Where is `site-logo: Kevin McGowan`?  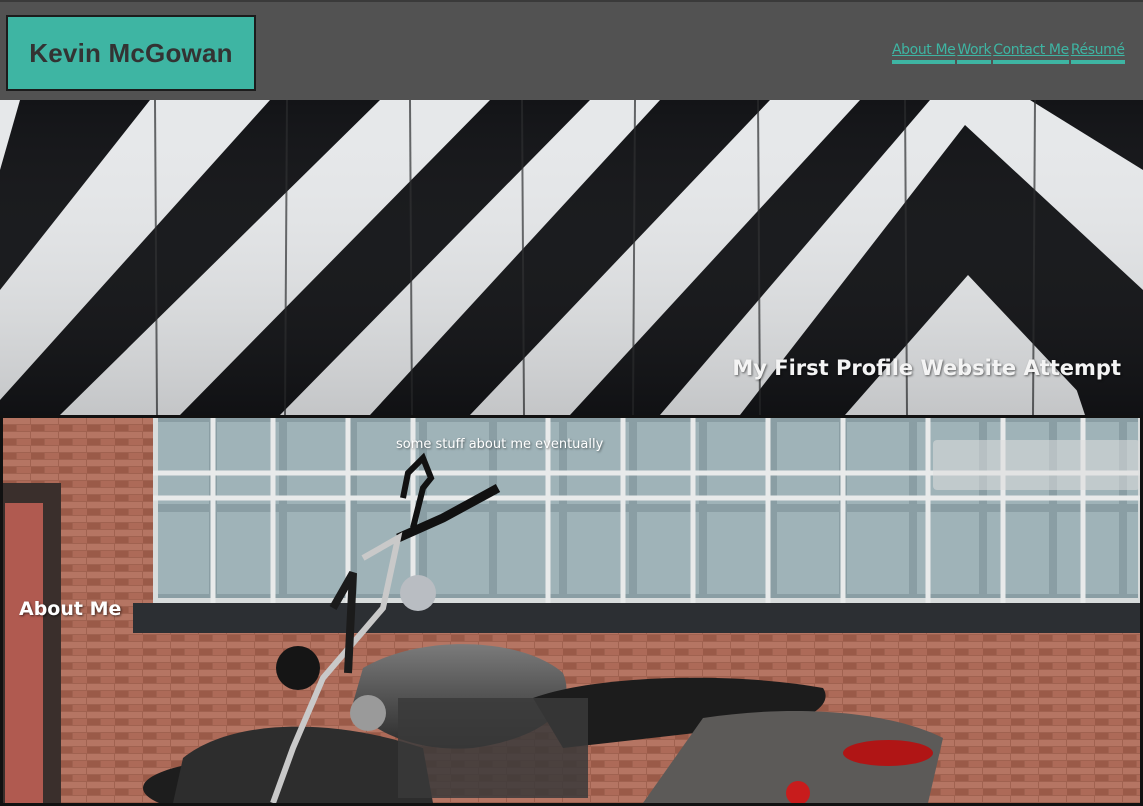
site-logo: Kevin McGowan is located at coordinates (131, 53).